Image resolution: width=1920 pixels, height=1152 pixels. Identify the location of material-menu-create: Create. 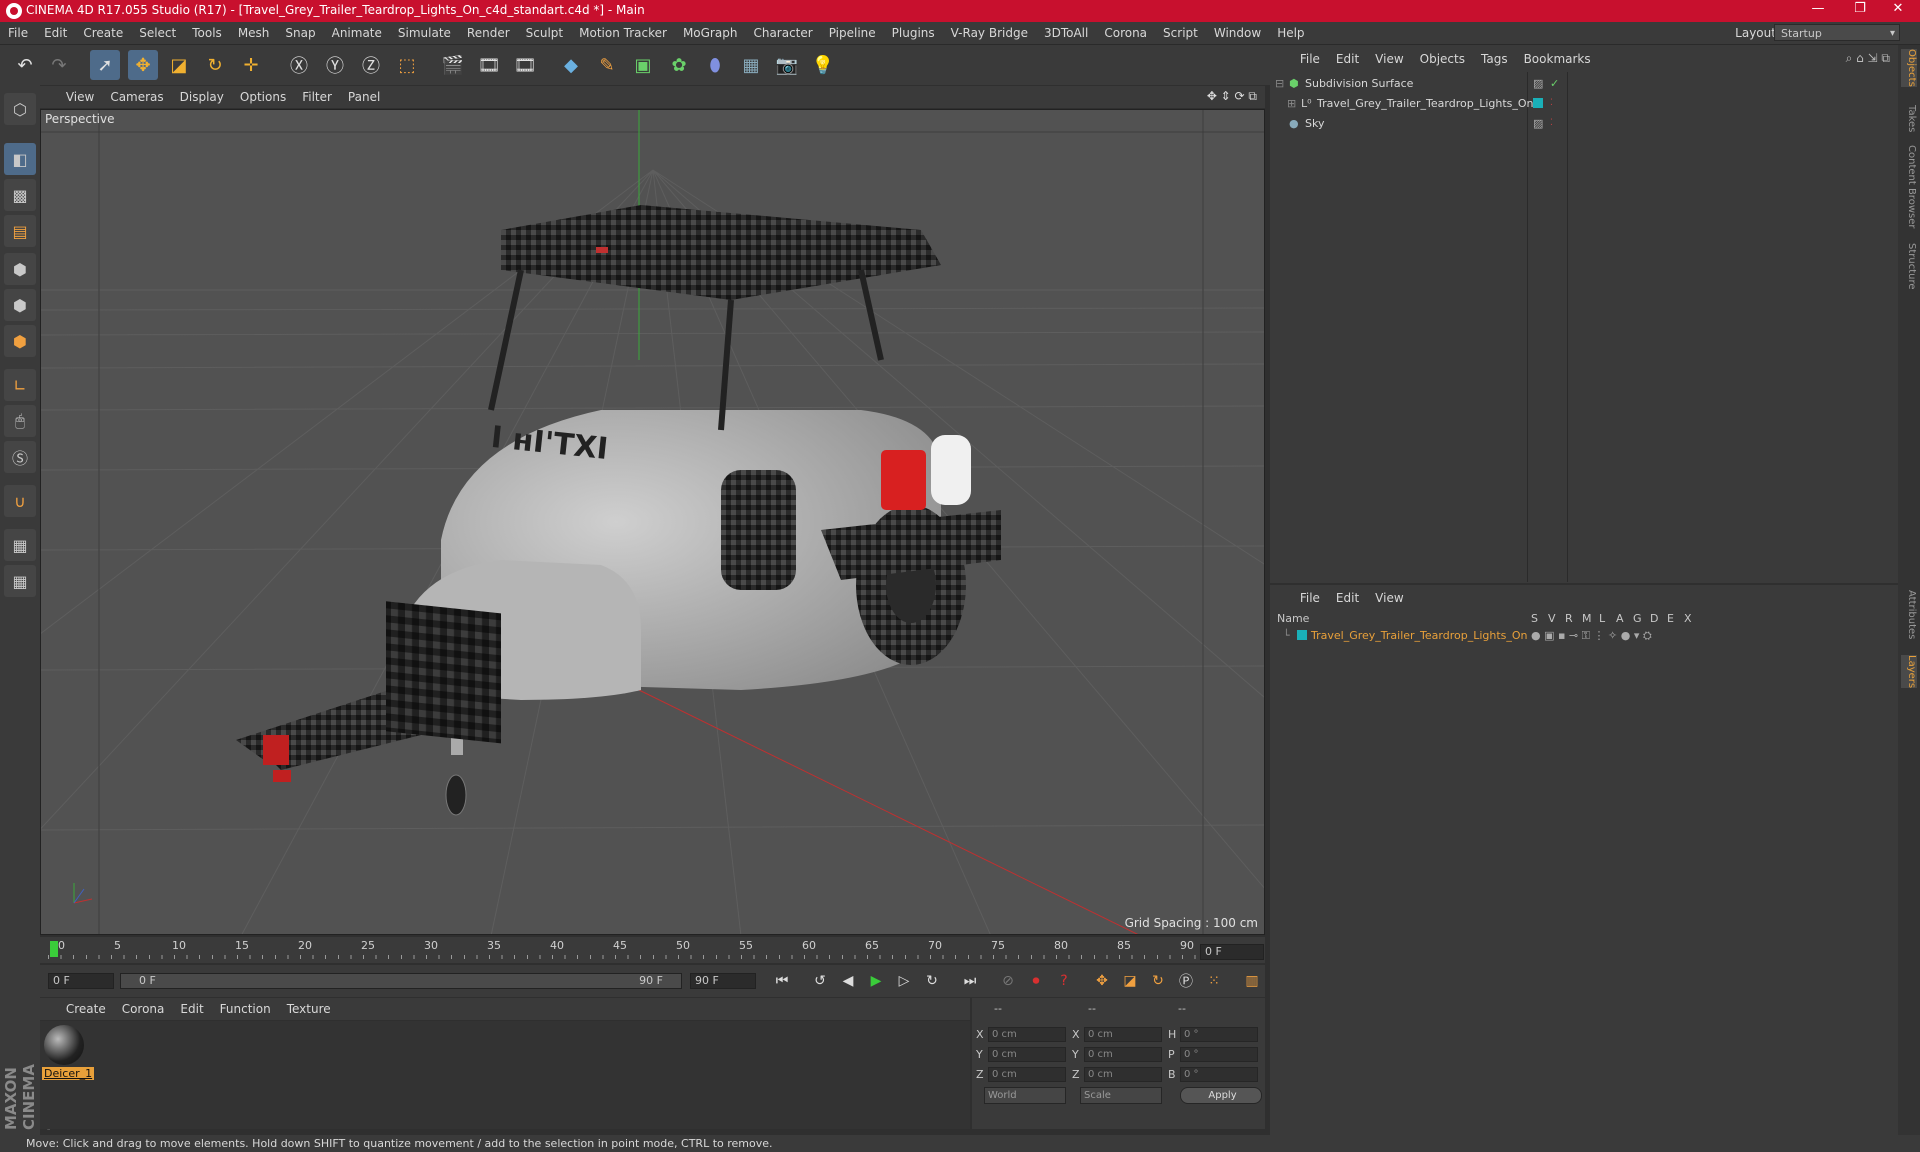
(86, 1009).